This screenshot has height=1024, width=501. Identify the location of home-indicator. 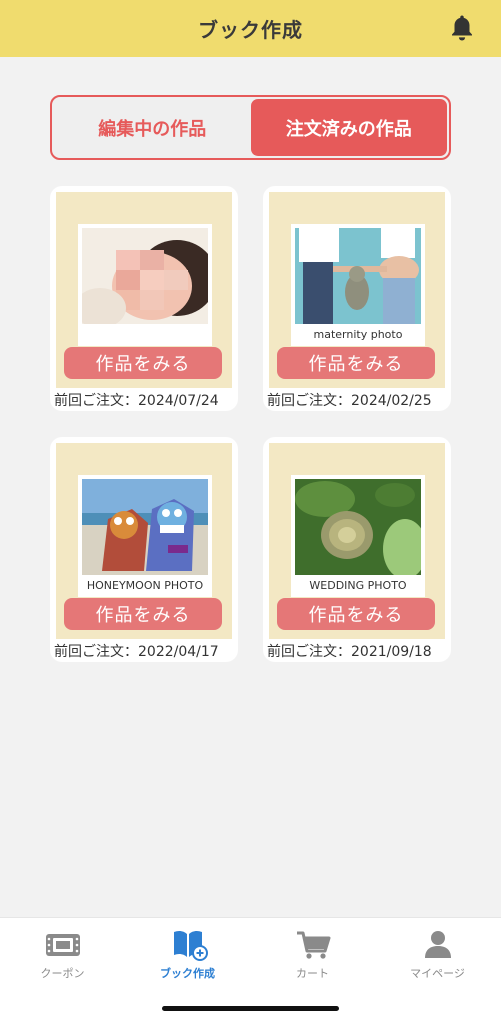
(250, 1008).